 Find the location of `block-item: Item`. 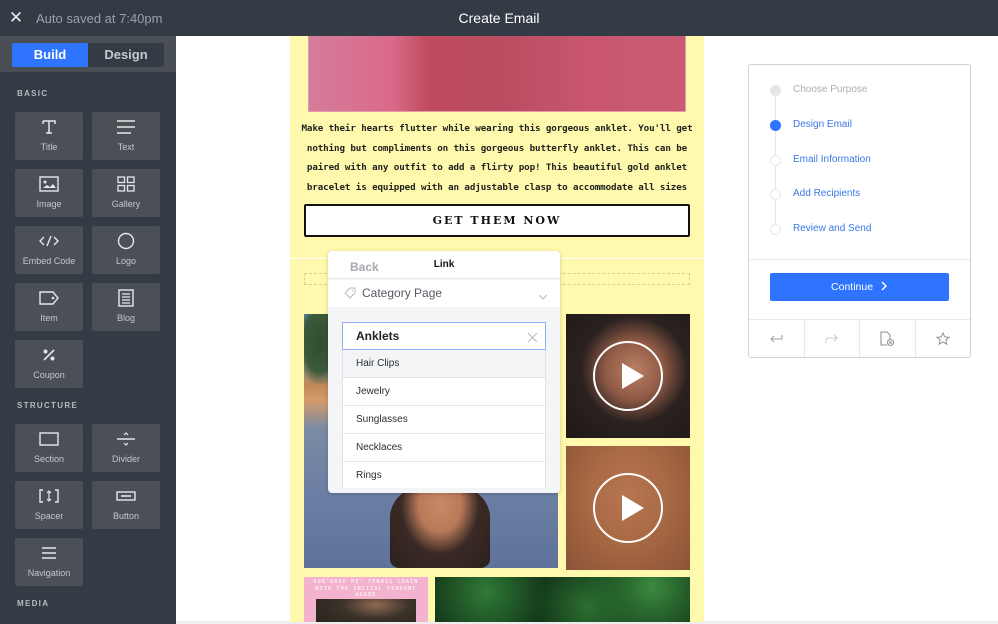

block-item: Item is located at coordinates (49, 307).